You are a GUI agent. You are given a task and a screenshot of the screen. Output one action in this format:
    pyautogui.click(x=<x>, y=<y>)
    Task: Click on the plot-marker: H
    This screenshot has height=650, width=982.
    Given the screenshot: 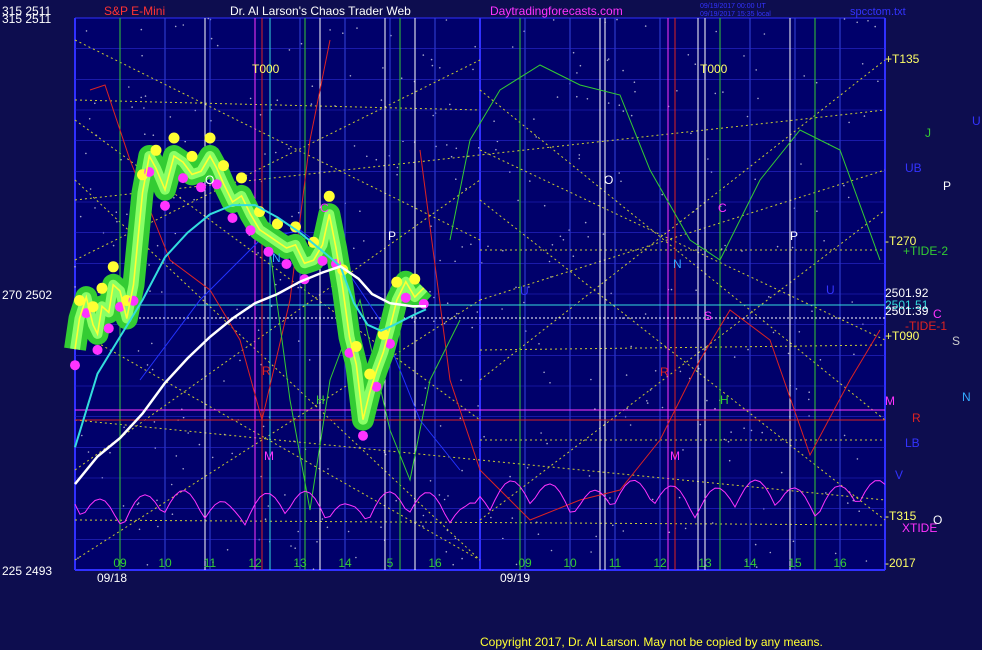 What is the action you would take?
    pyautogui.click(x=724, y=400)
    